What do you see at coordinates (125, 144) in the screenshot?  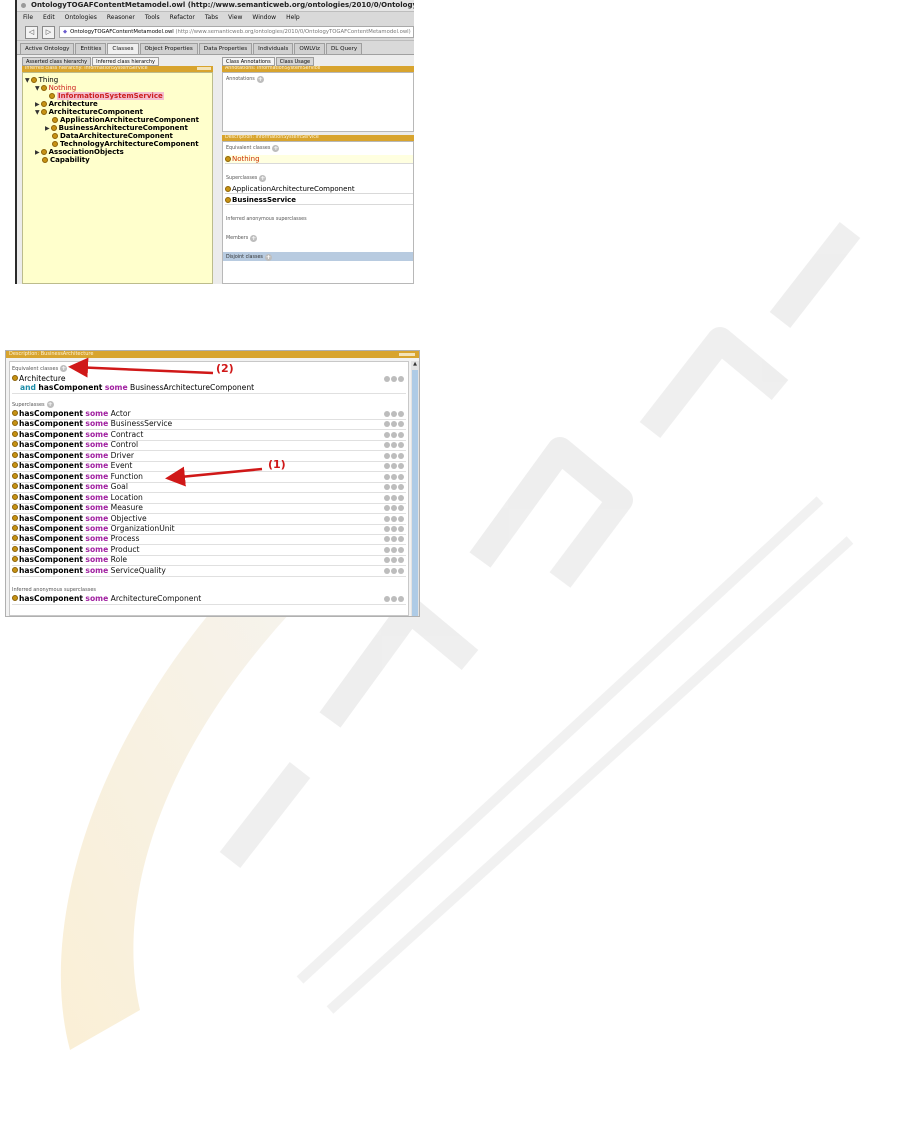 I see `tree-node: TechnologyArchitectureComponent` at bounding box center [125, 144].